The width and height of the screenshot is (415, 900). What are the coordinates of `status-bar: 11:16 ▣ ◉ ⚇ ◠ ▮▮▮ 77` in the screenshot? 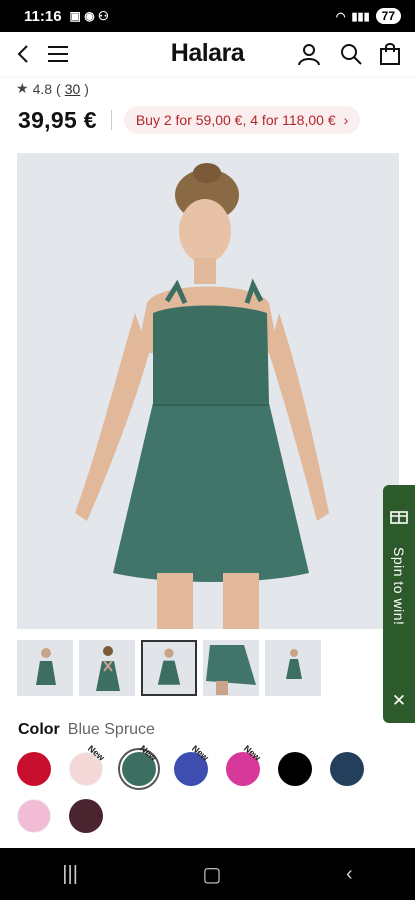 It's located at (207, 16).